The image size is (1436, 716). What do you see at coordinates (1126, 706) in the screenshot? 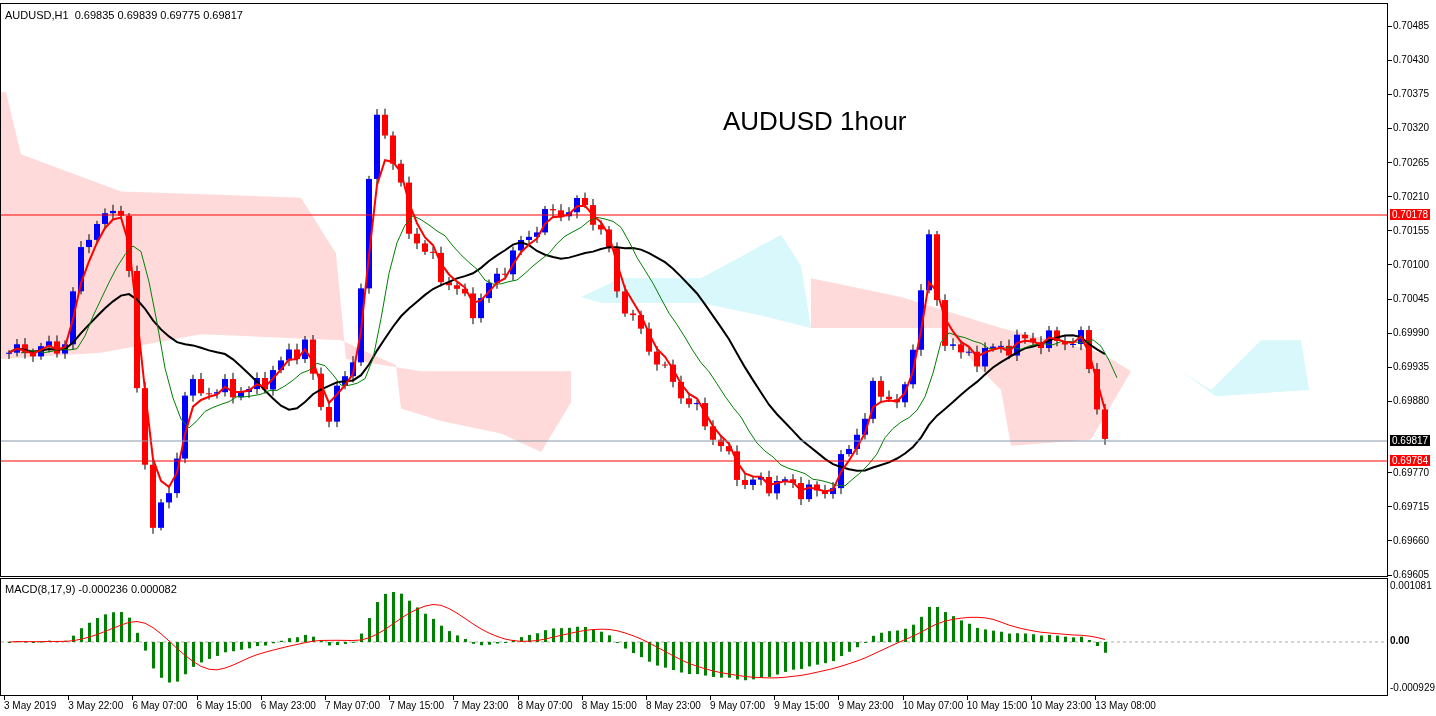
I see `time-axis-label: 13 May 08:00` at bounding box center [1126, 706].